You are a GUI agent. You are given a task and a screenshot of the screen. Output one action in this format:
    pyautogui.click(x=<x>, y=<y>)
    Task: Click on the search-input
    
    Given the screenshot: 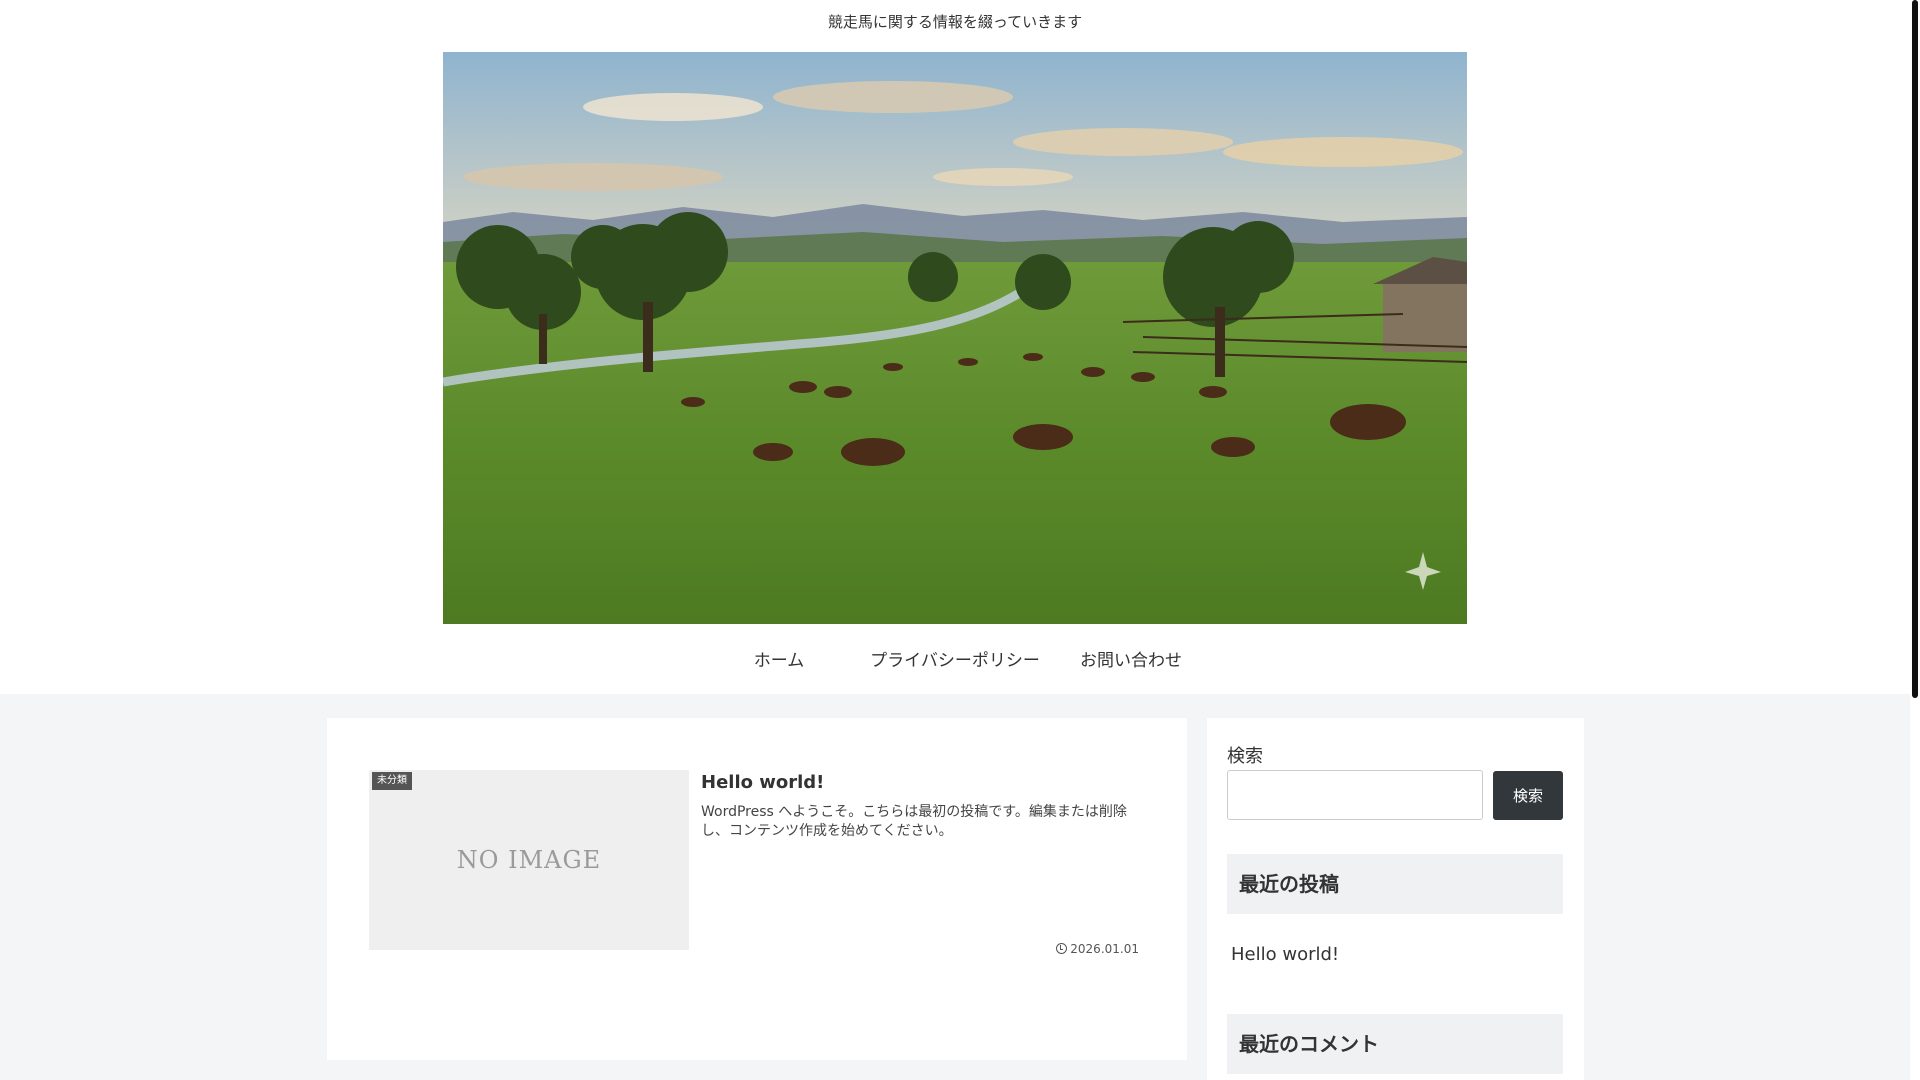 What is the action you would take?
    pyautogui.click(x=1355, y=795)
    